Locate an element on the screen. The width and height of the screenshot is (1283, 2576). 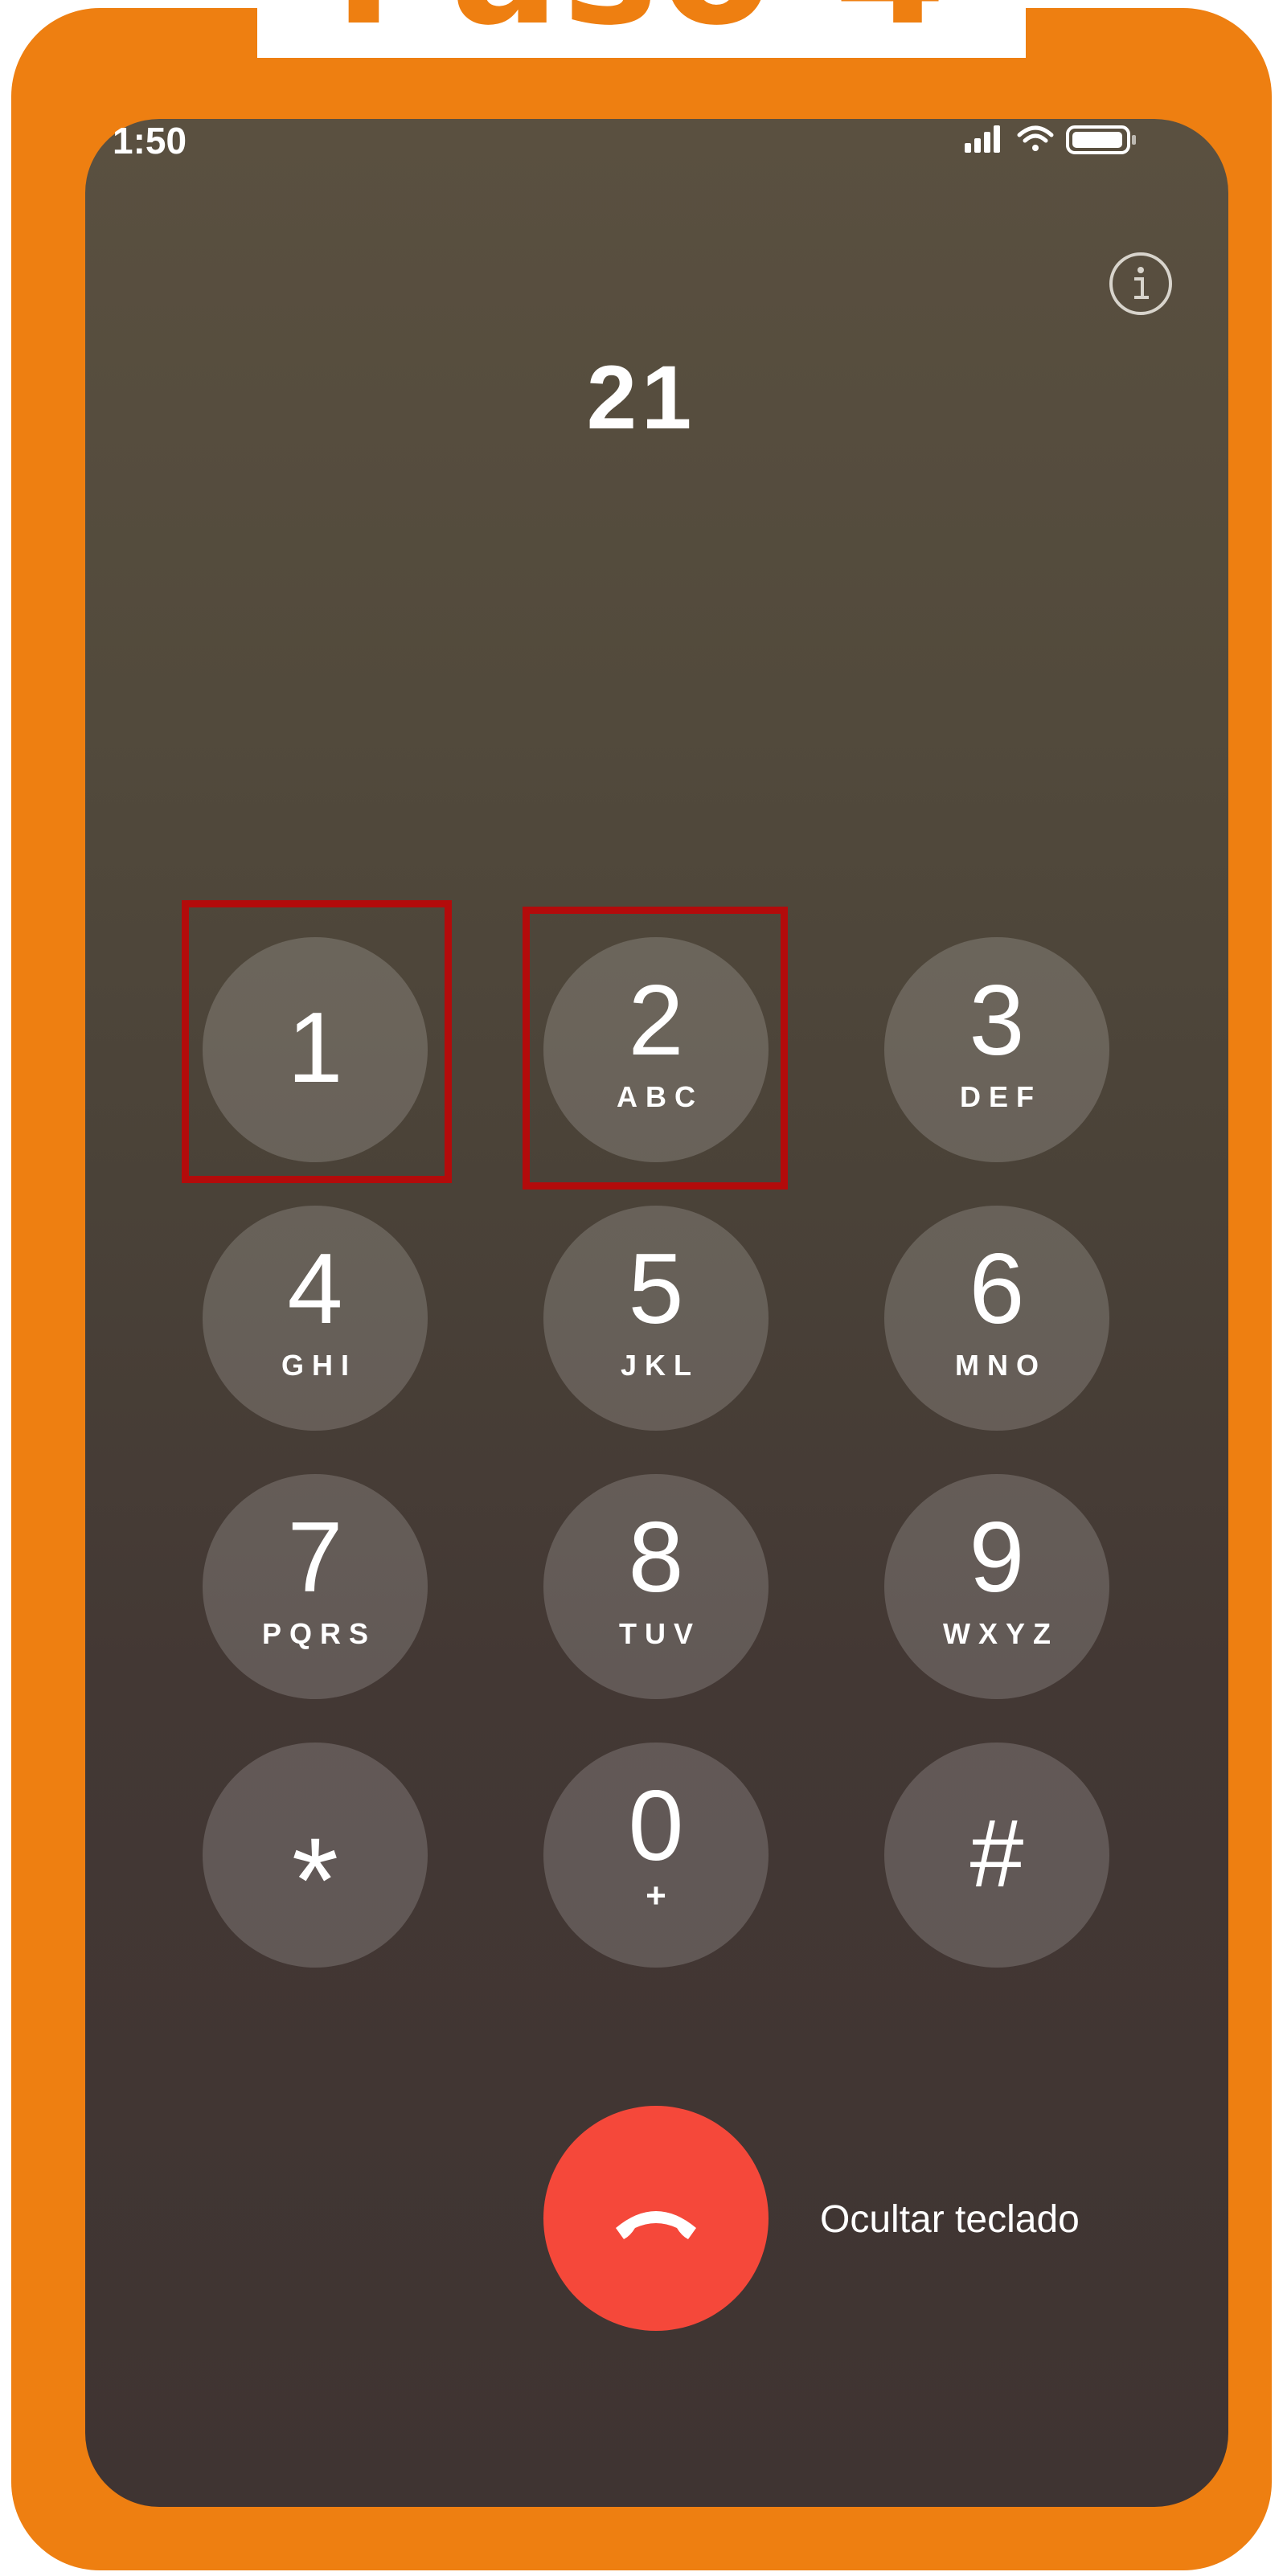
key-digit: # is located at coordinates (997, 1853).